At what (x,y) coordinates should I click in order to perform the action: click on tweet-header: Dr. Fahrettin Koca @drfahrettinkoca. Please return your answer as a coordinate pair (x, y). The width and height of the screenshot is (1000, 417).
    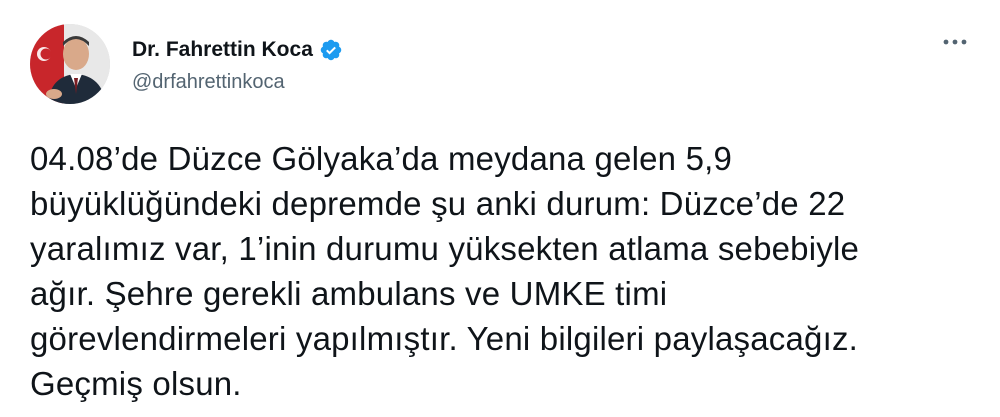
    Looking at the image, I should click on (186, 64).